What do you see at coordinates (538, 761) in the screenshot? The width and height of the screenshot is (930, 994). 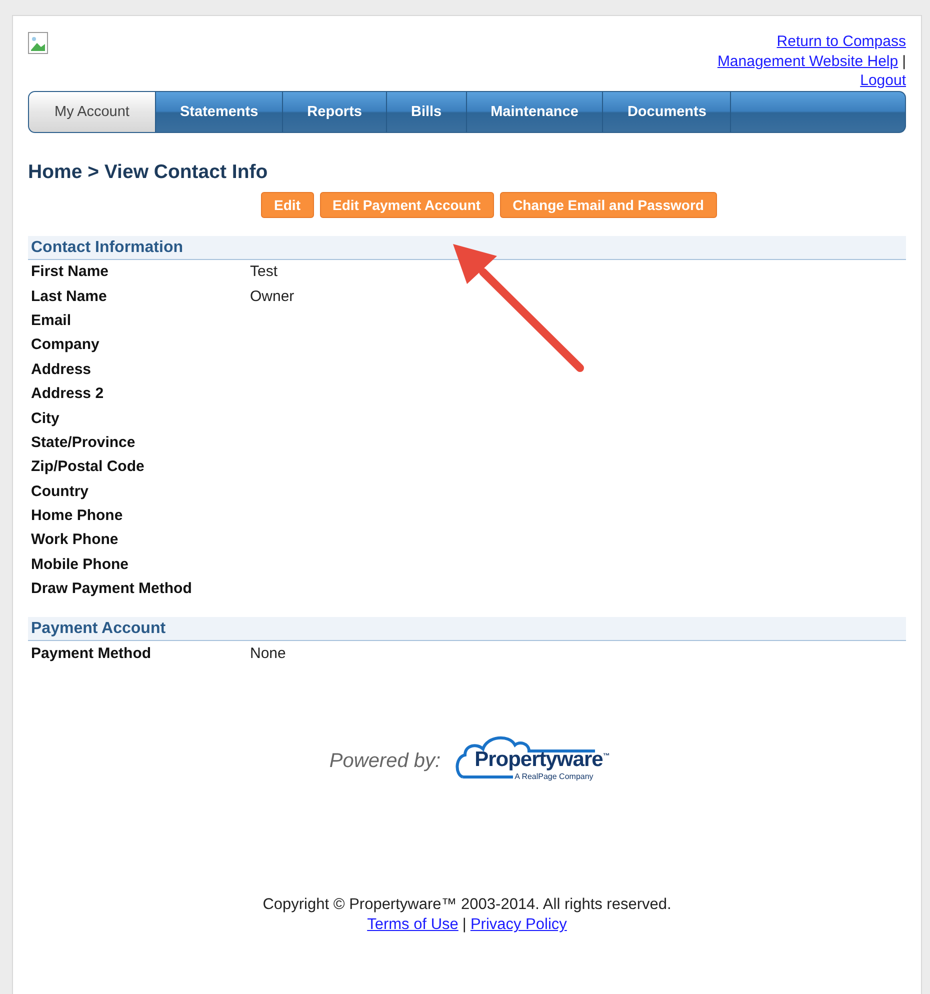 I see `company-logo: Propertyware$^{™}$ A RealPage Company` at bounding box center [538, 761].